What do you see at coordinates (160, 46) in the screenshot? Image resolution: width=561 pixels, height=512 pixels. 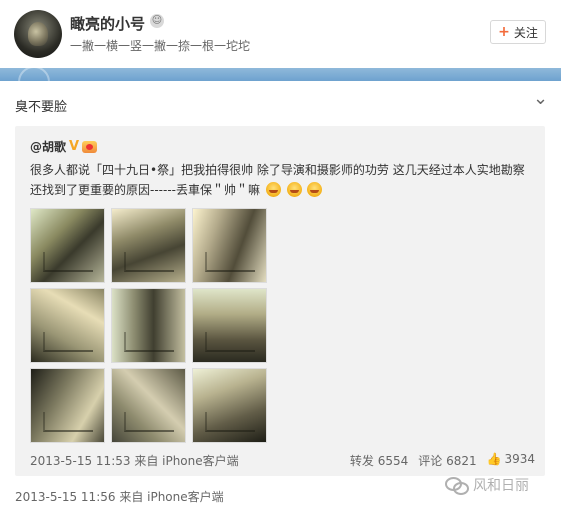 I see `user-motto: 一撇一横一竖一撇一捺一根一坨坨` at bounding box center [160, 46].